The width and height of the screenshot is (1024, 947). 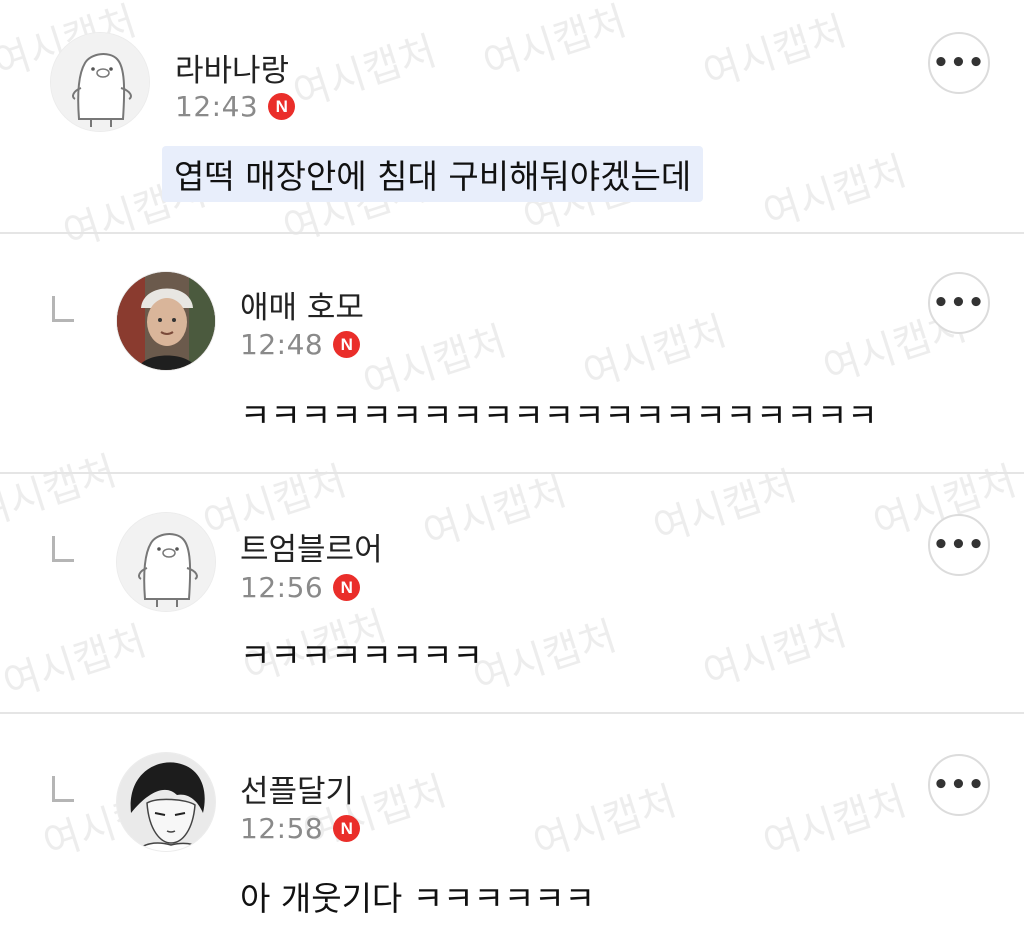 I want to click on comment-text: ㅋㅋㅋㅋㅋㅋㅋㅋㅋㅋㅋㅋㅋㅋㅋㅋㅋㅋㅋㅋㅋ, so click(x=559, y=415).